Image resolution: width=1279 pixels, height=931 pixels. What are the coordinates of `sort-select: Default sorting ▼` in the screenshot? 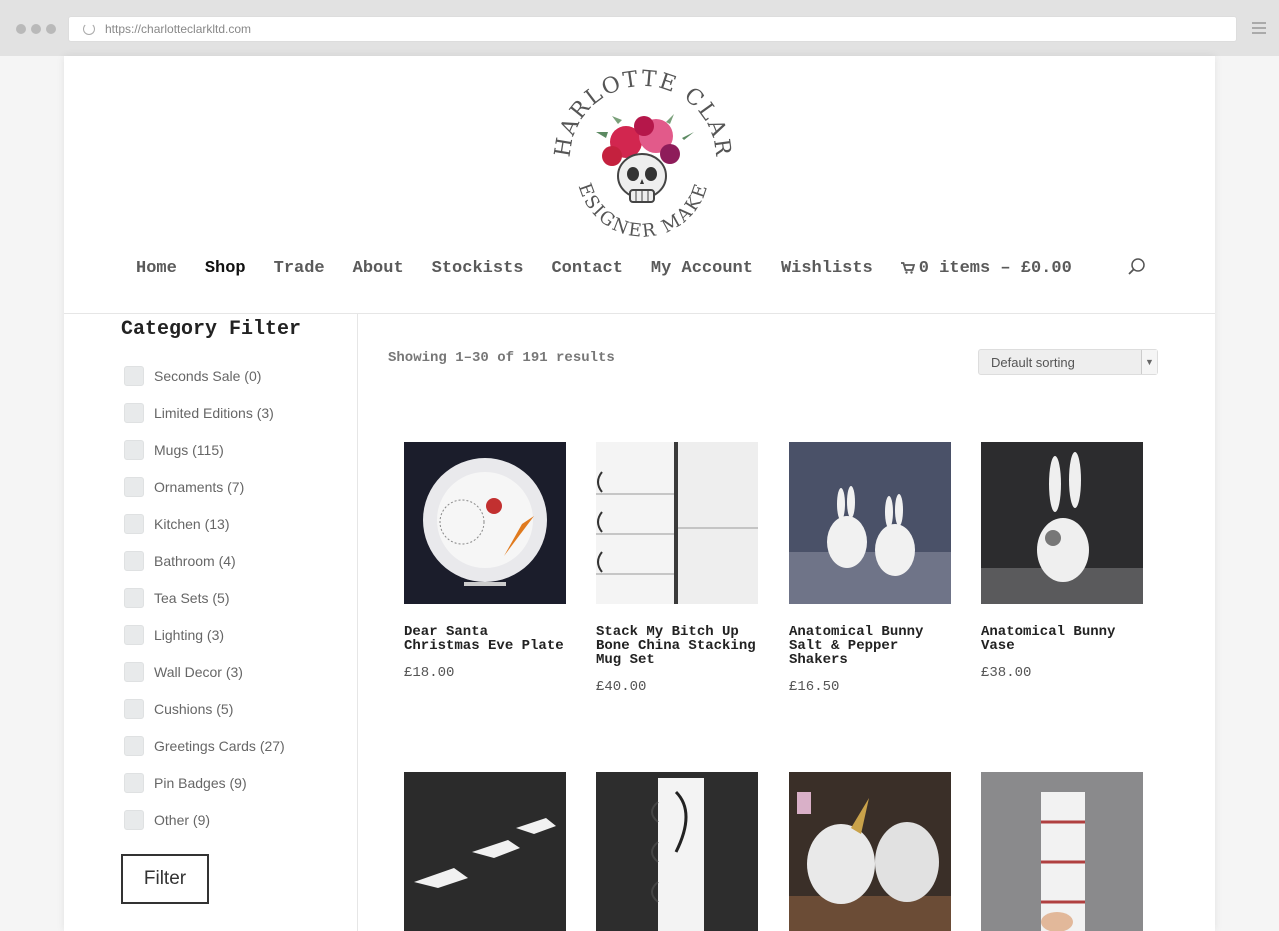 It's located at (1068, 362).